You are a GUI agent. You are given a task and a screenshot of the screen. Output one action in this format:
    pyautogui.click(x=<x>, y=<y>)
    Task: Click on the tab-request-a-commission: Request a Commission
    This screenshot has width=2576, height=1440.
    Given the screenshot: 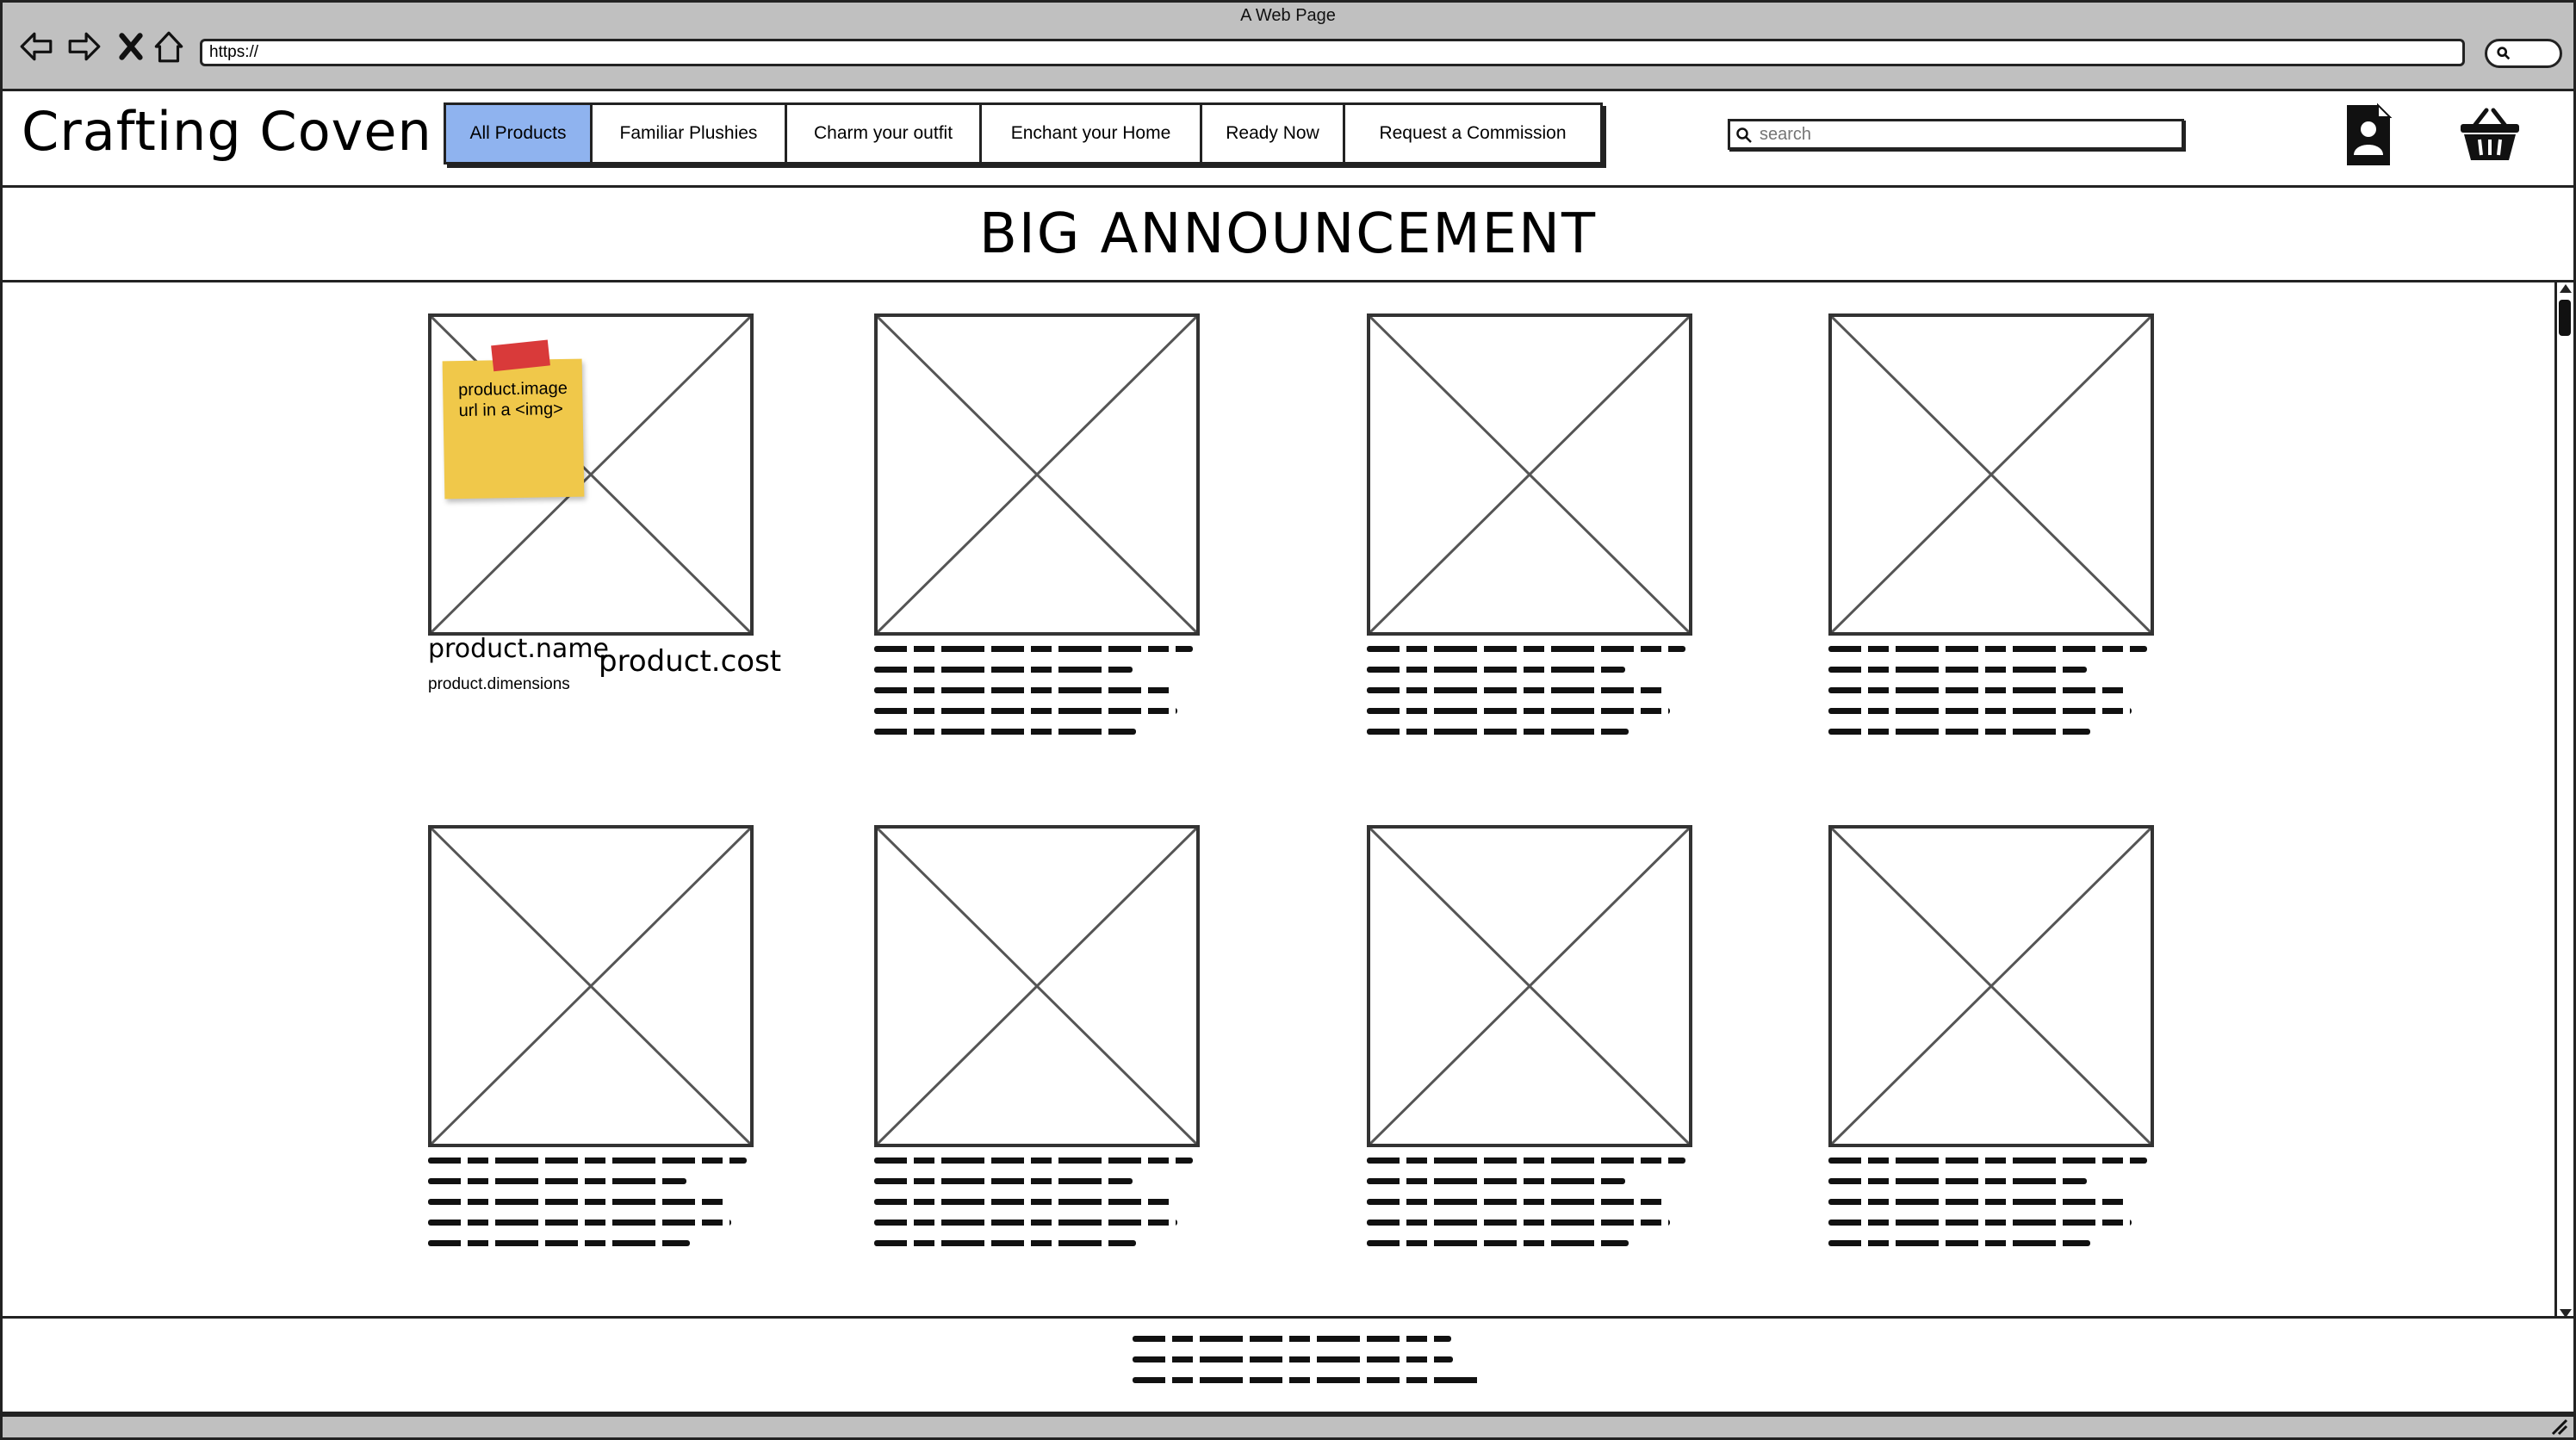 What is the action you would take?
    pyautogui.click(x=1472, y=134)
    